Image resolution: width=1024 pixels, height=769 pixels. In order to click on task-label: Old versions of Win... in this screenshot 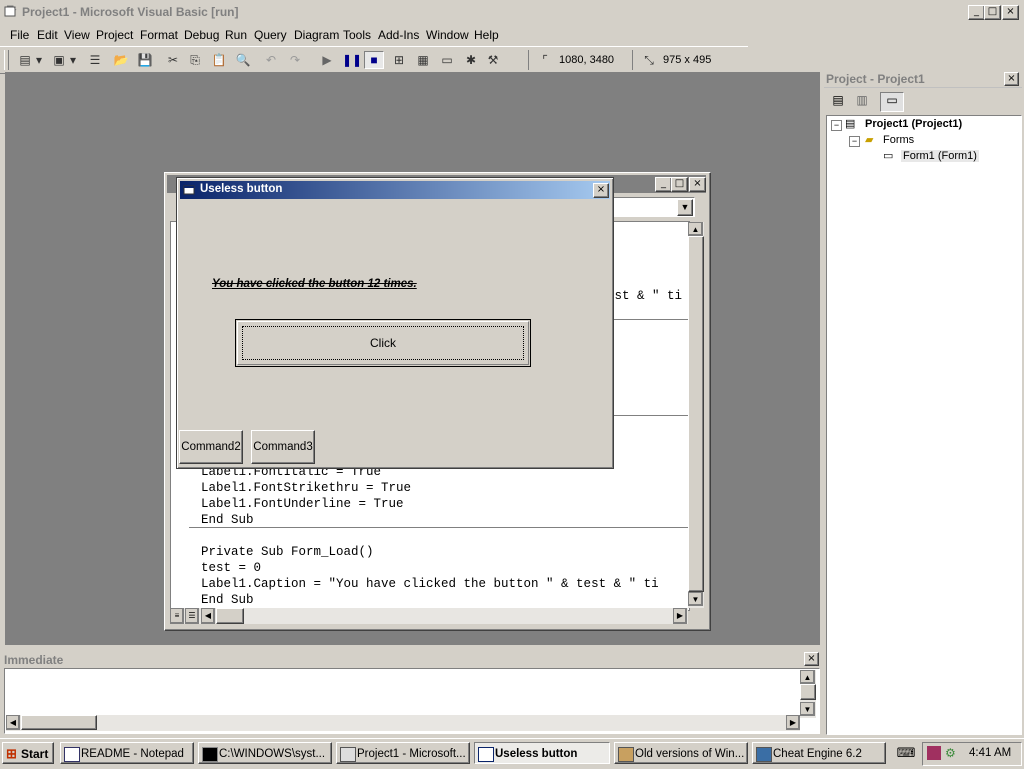, I will do `click(690, 754)`.